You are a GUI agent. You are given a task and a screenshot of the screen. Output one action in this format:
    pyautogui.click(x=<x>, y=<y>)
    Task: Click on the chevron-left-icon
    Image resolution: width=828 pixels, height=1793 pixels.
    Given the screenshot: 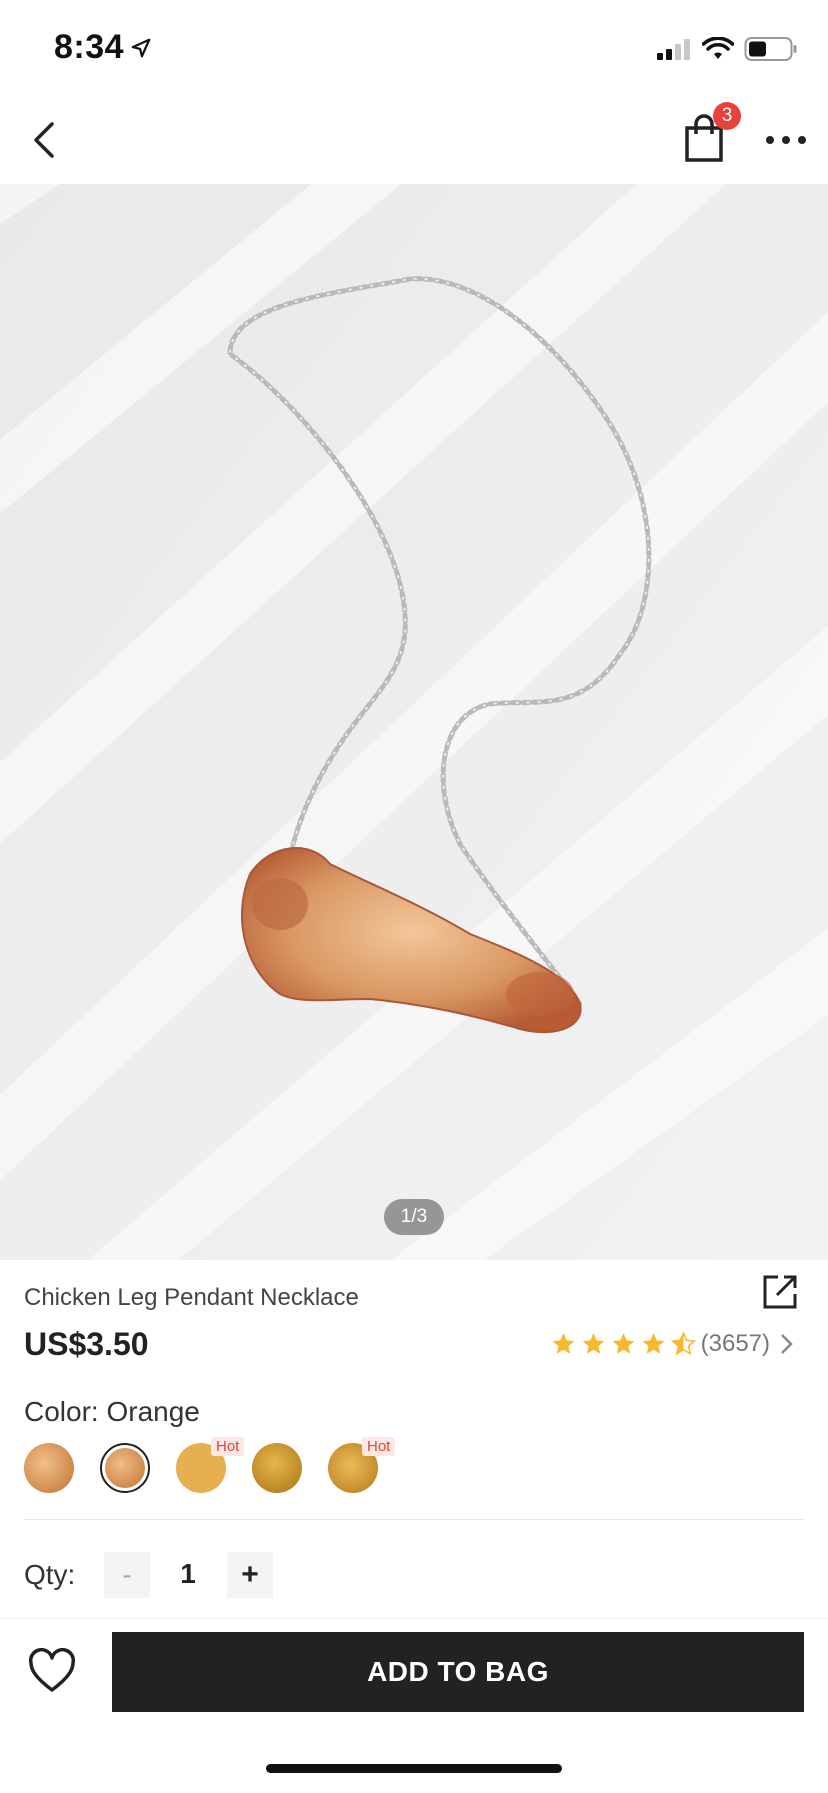 What is the action you would take?
    pyautogui.click(x=44, y=140)
    